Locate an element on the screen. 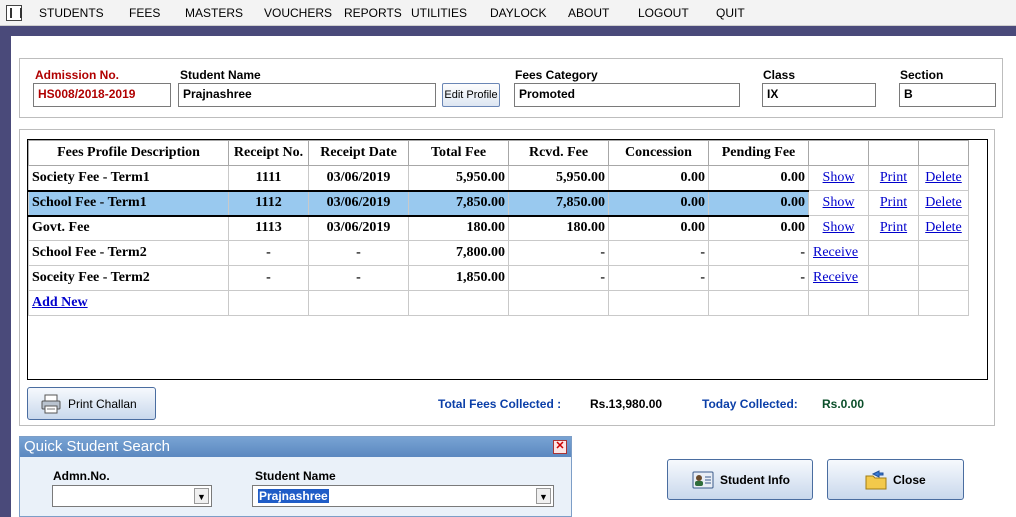  menu-students: STUDENTS is located at coordinates (71, 13).